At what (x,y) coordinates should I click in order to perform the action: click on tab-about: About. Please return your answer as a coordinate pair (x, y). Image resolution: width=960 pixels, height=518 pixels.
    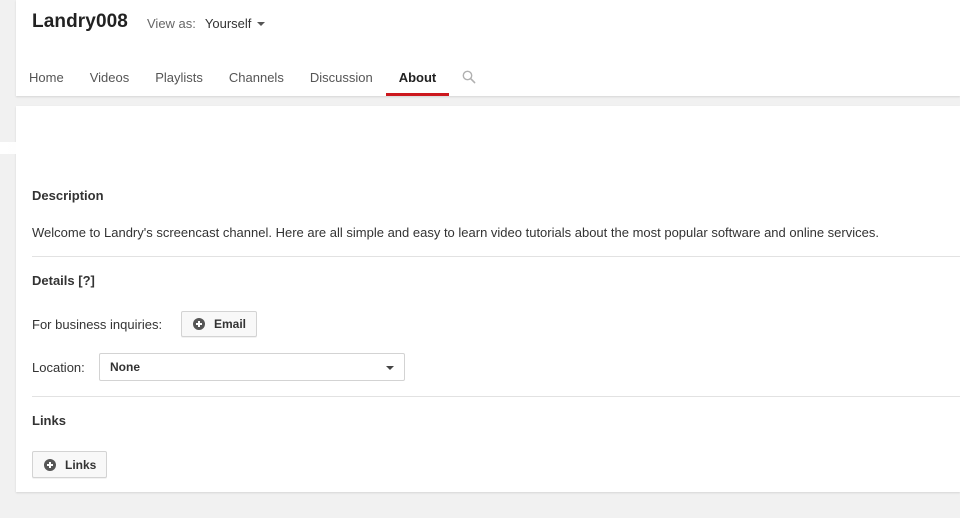
    Looking at the image, I should click on (417, 78).